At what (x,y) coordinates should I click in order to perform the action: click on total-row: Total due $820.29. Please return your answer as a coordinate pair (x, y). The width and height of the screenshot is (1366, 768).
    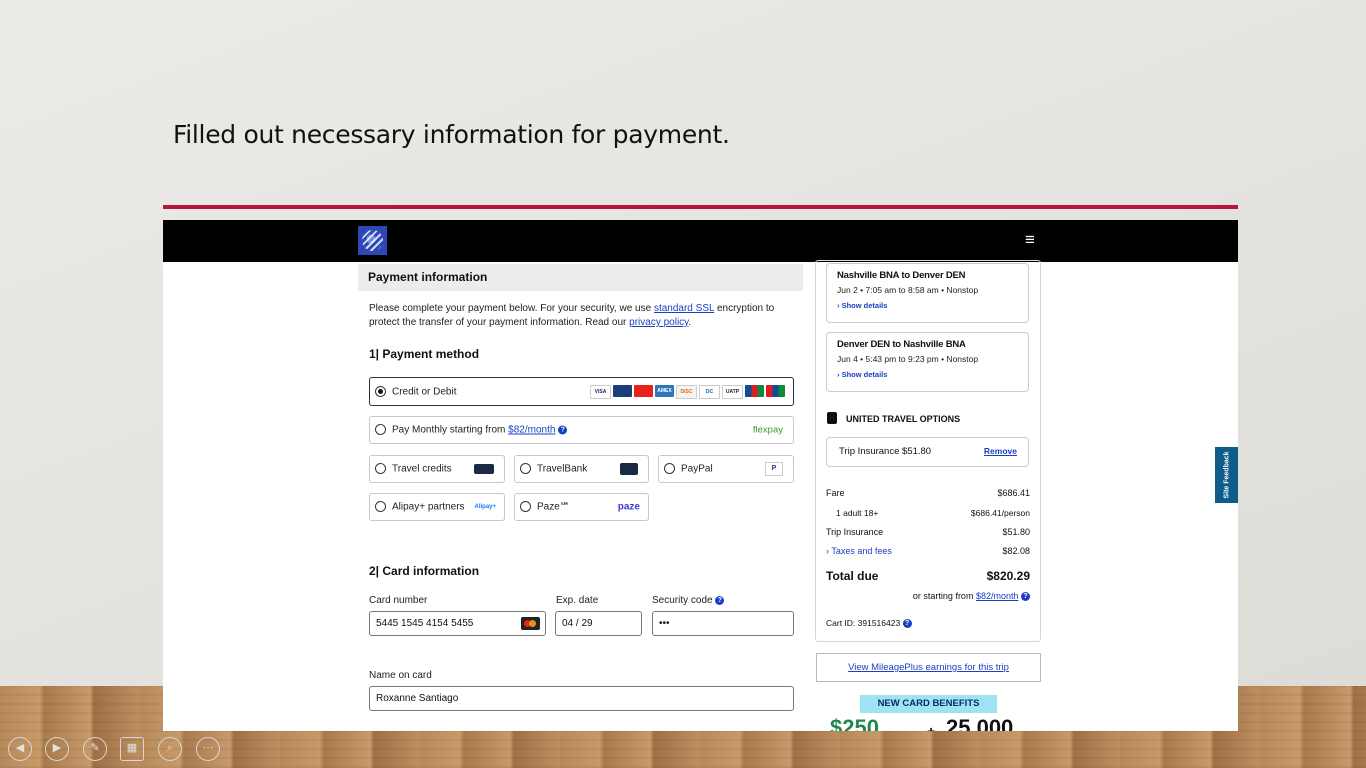
    Looking at the image, I should click on (928, 576).